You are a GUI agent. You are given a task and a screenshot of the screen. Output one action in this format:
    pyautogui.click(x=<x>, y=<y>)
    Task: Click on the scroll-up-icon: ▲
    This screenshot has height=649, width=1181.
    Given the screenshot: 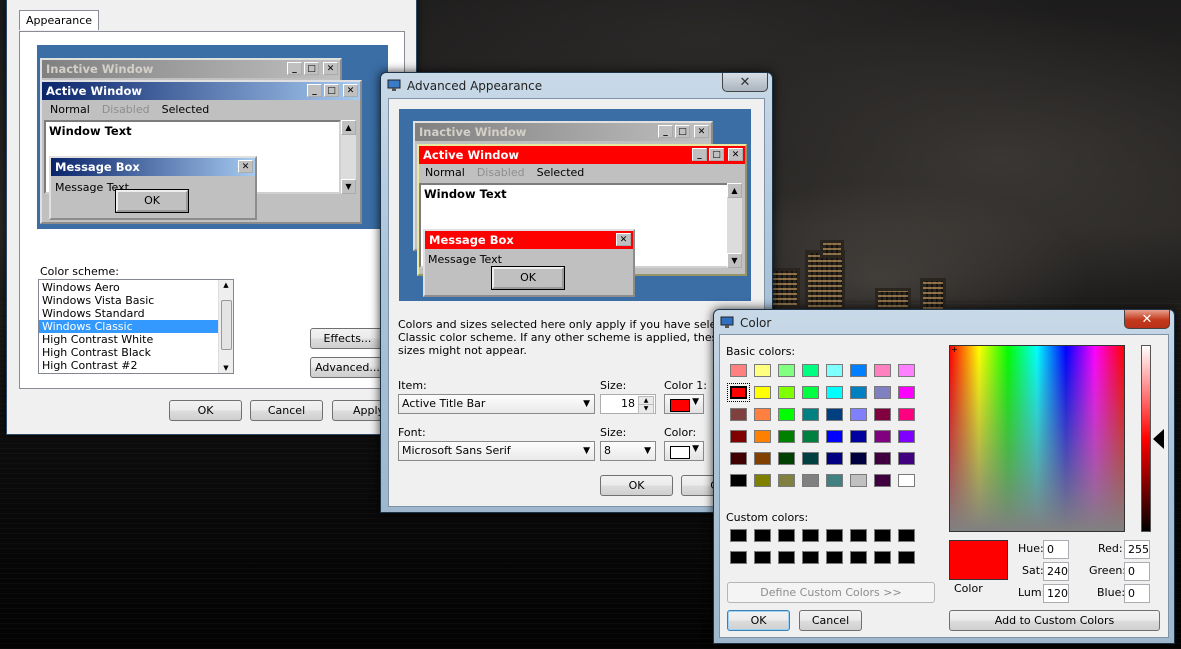 What is the action you would take?
    pyautogui.click(x=226, y=285)
    